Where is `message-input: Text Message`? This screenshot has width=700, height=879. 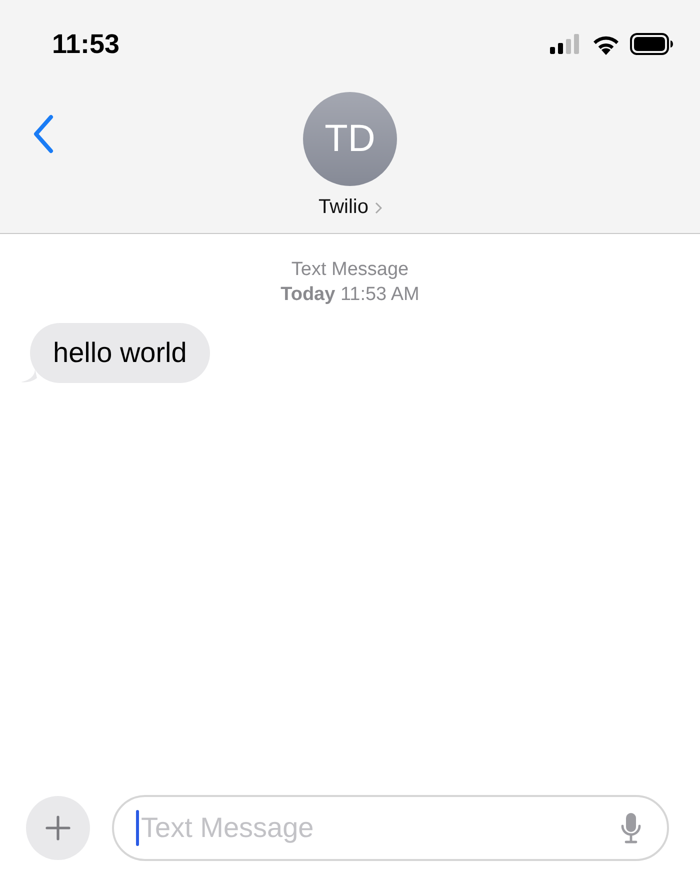 message-input: Text Message is located at coordinates (380, 828).